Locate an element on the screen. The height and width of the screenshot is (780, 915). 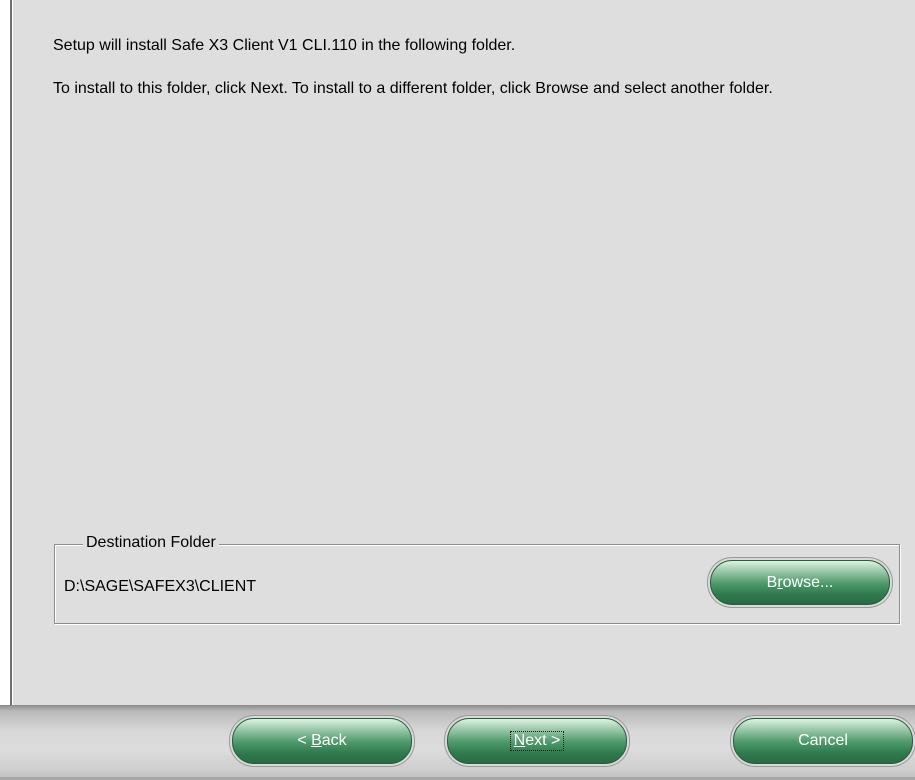
back-button: < Back is located at coordinates (322, 741).